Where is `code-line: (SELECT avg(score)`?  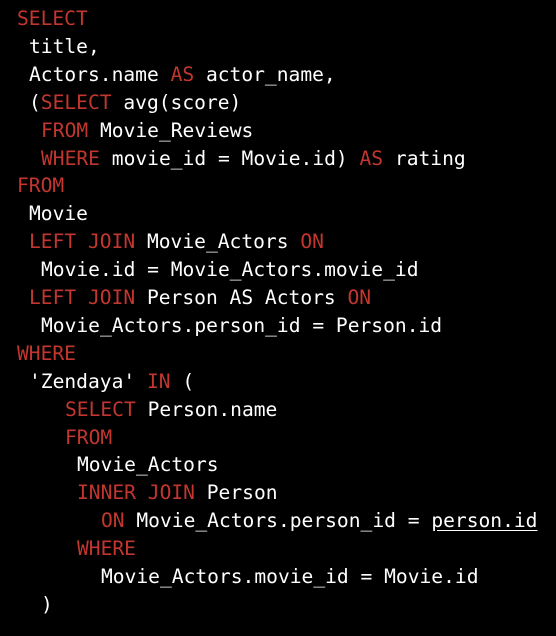
code-line: (SELECT avg(score) is located at coordinates (135, 103).